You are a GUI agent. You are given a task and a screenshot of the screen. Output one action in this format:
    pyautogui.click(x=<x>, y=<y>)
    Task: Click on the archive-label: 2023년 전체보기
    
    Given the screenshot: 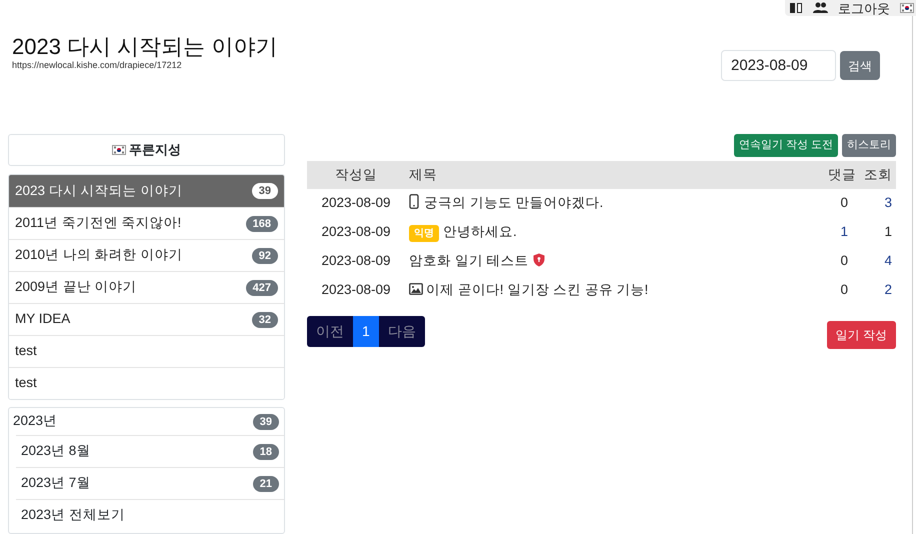 What is the action you would take?
    pyautogui.click(x=73, y=515)
    